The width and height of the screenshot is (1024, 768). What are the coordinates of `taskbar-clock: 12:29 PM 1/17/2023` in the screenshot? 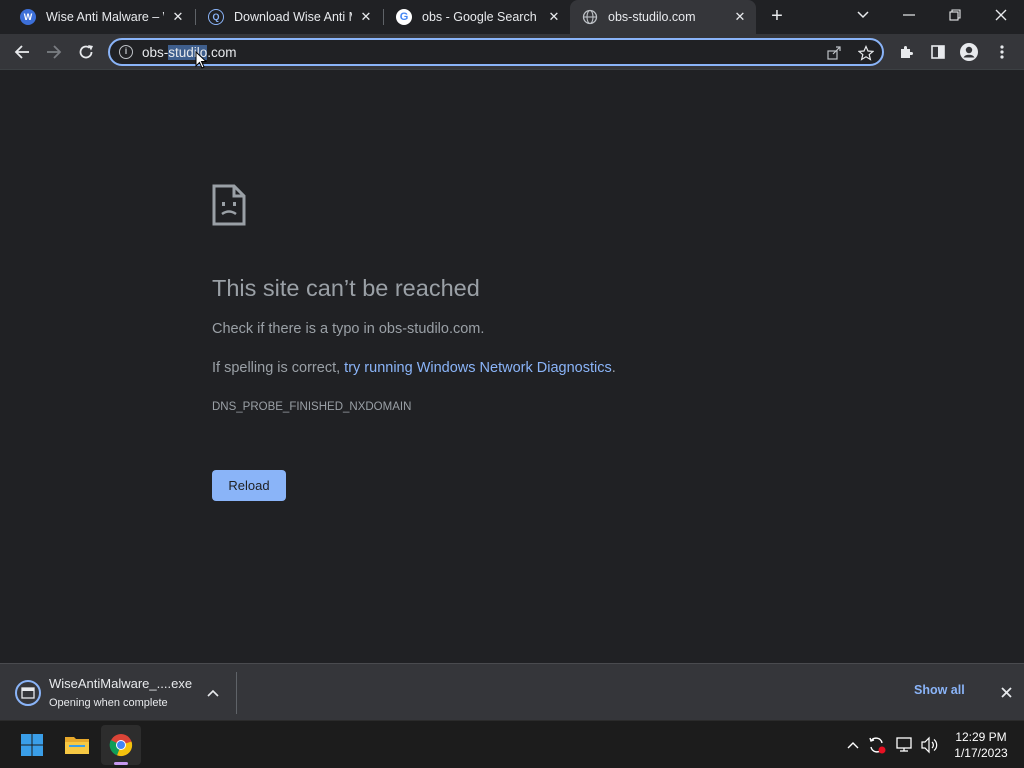 It's located at (981, 745).